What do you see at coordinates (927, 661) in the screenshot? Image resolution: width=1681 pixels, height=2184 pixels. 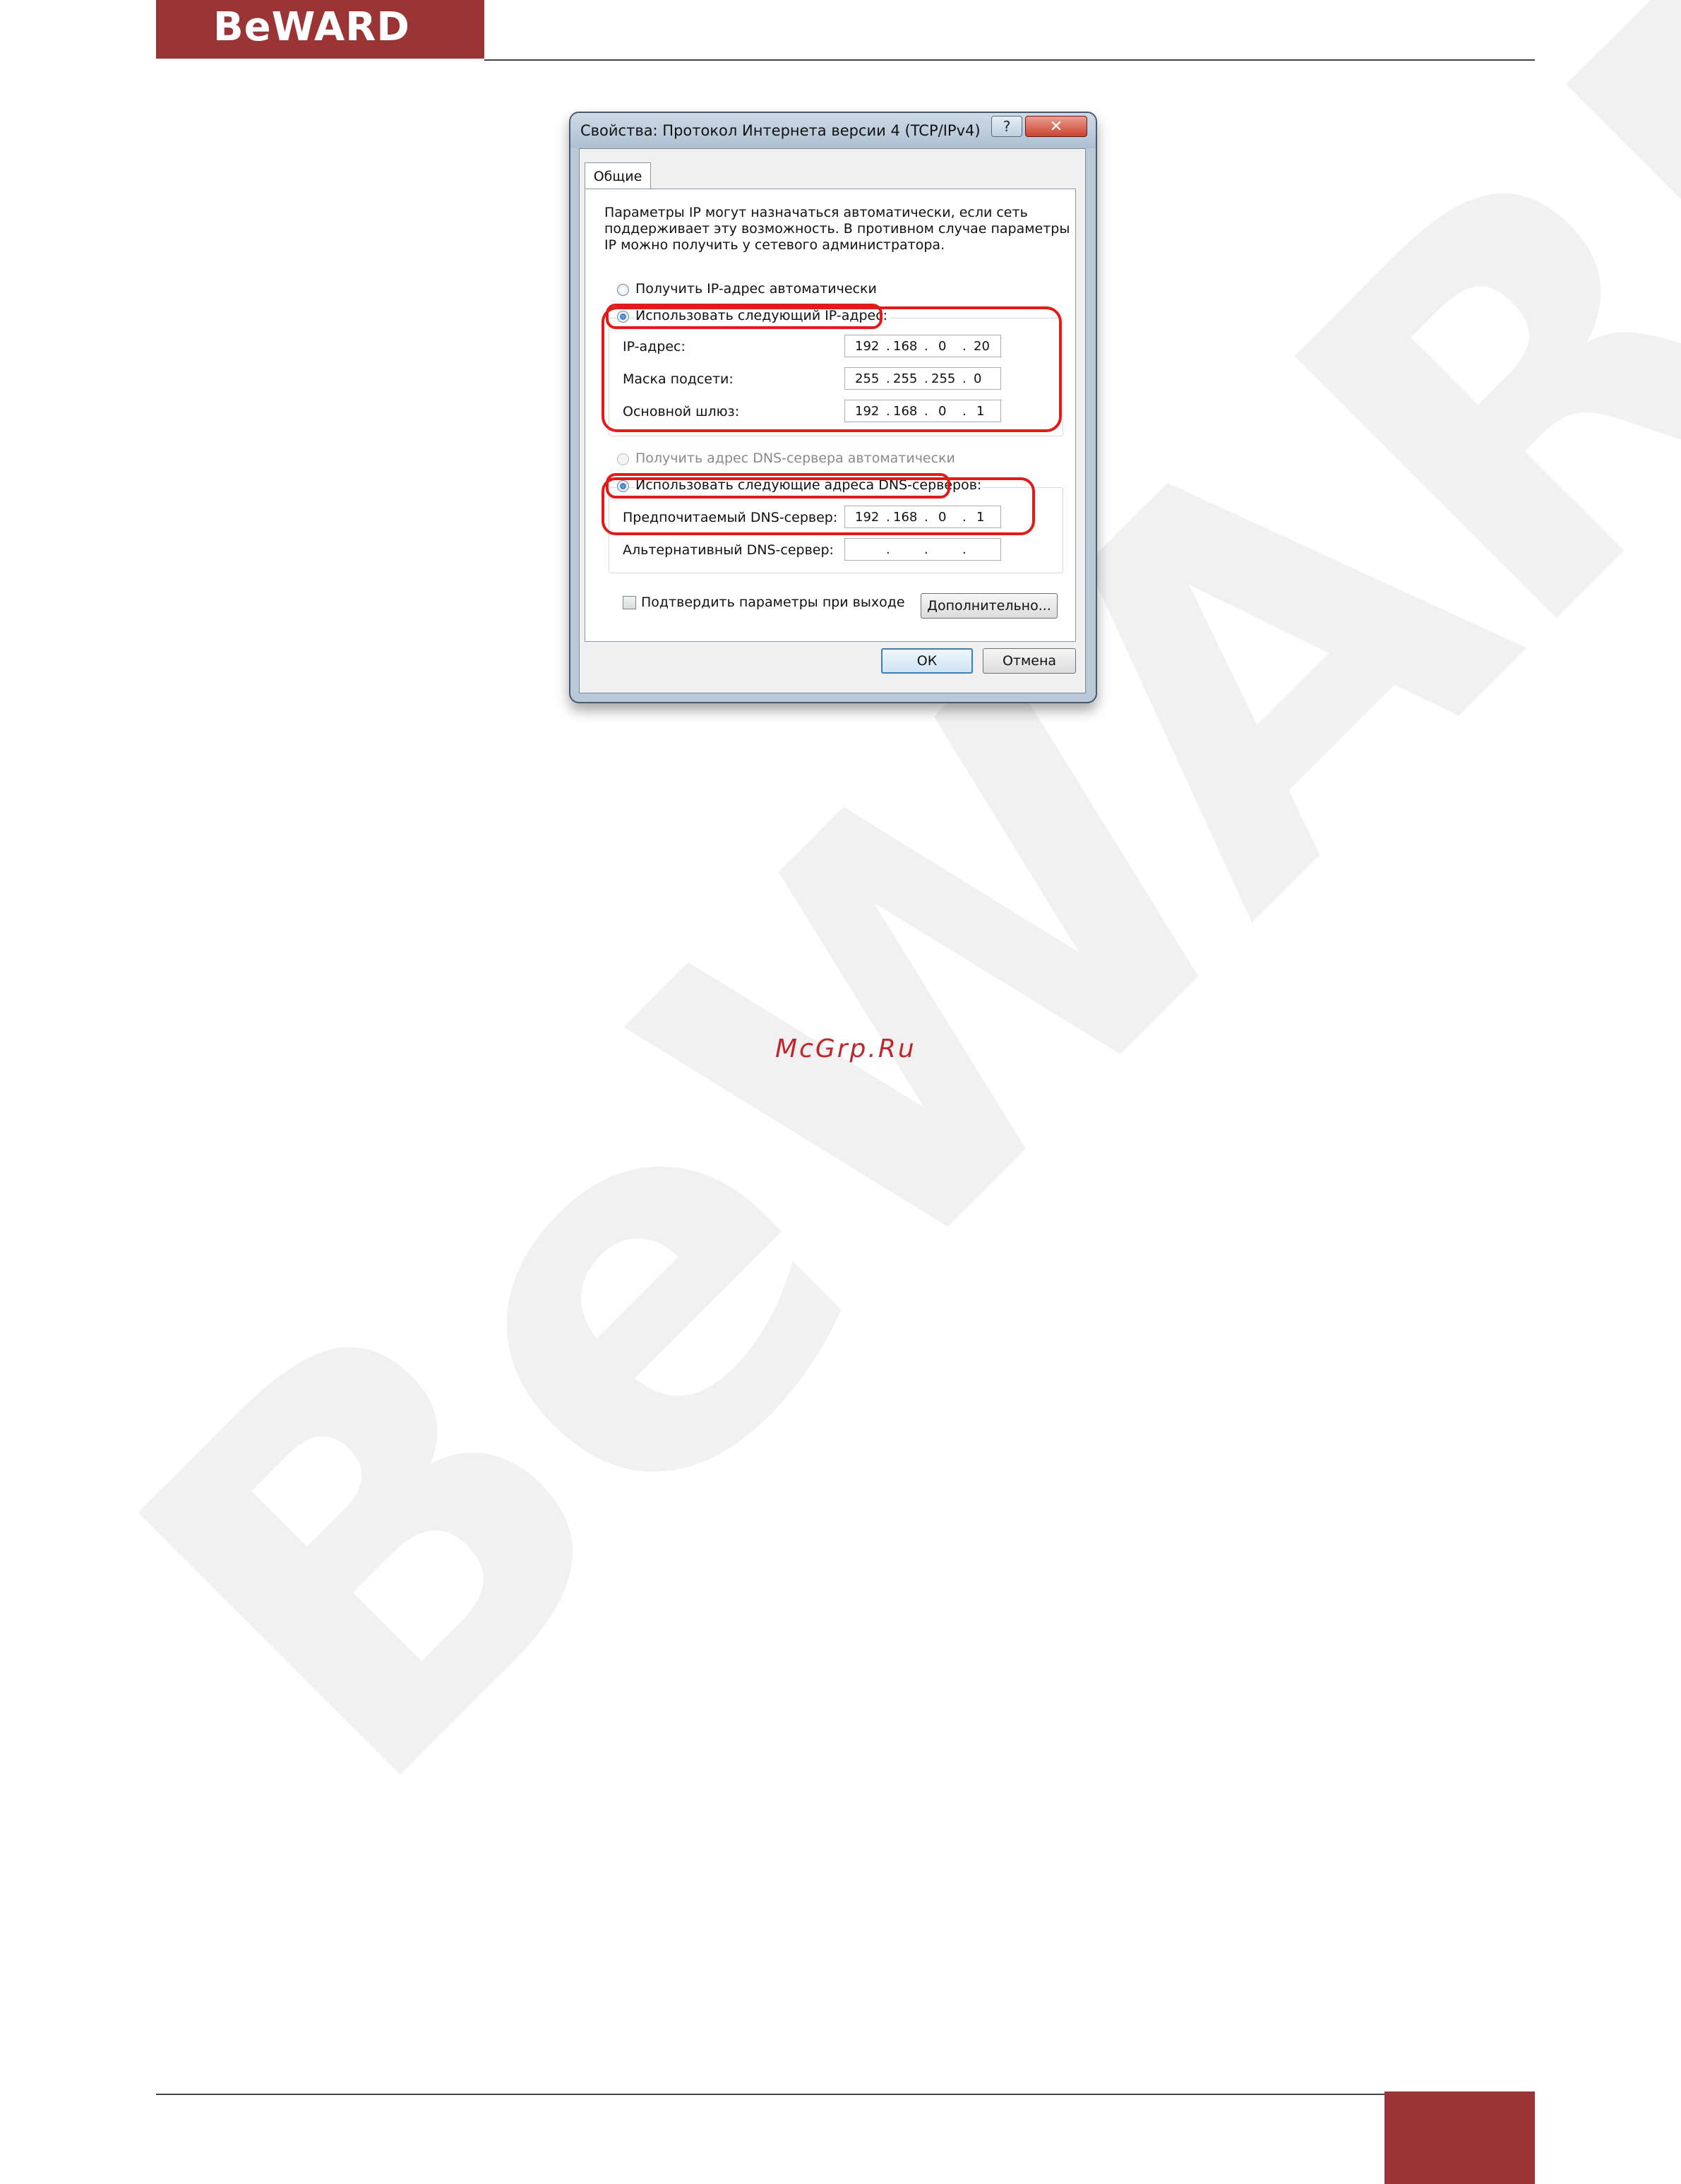 I see `ok-button: ОК` at bounding box center [927, 661].